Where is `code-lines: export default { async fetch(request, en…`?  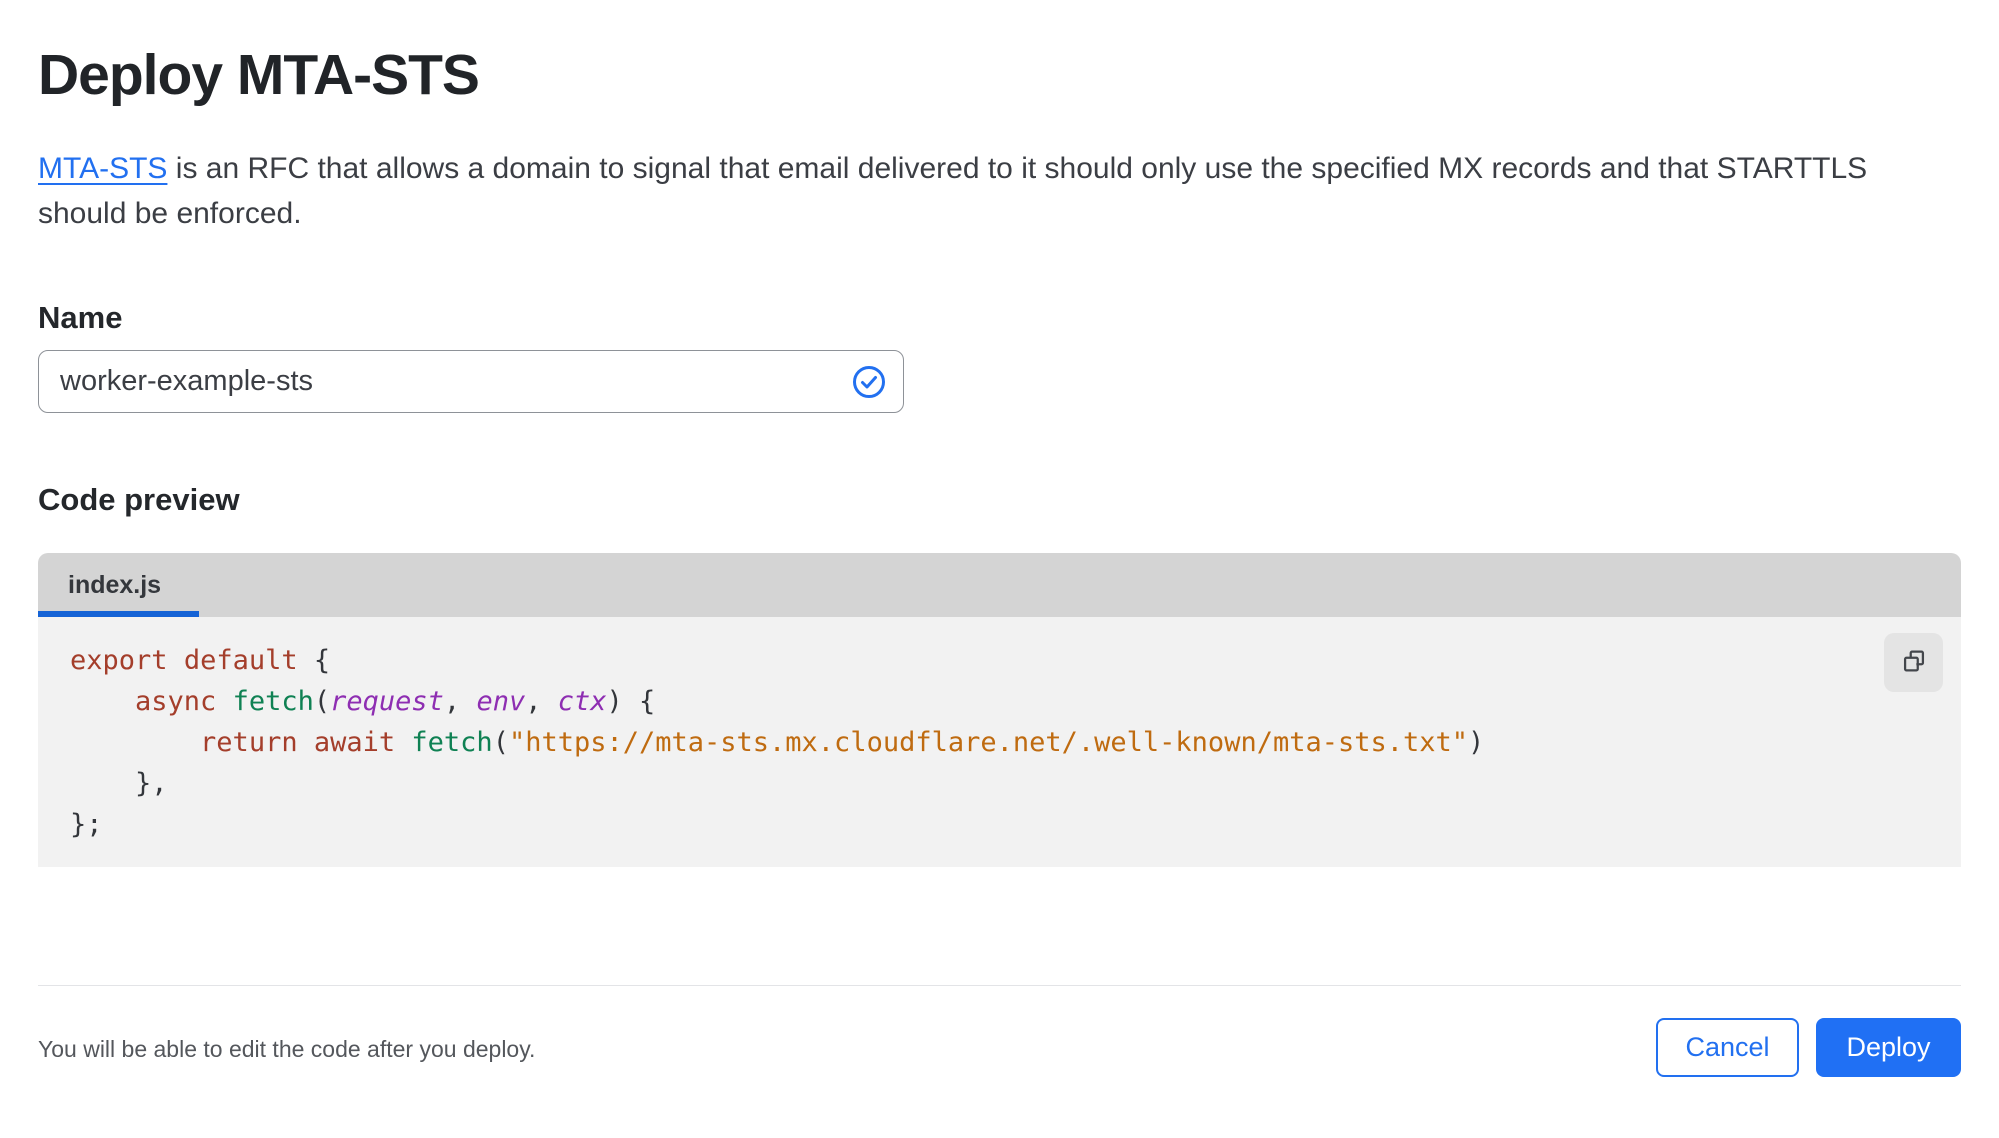
code-lines: export default { async fetch(request, en… is located at coordinates (777, 742).